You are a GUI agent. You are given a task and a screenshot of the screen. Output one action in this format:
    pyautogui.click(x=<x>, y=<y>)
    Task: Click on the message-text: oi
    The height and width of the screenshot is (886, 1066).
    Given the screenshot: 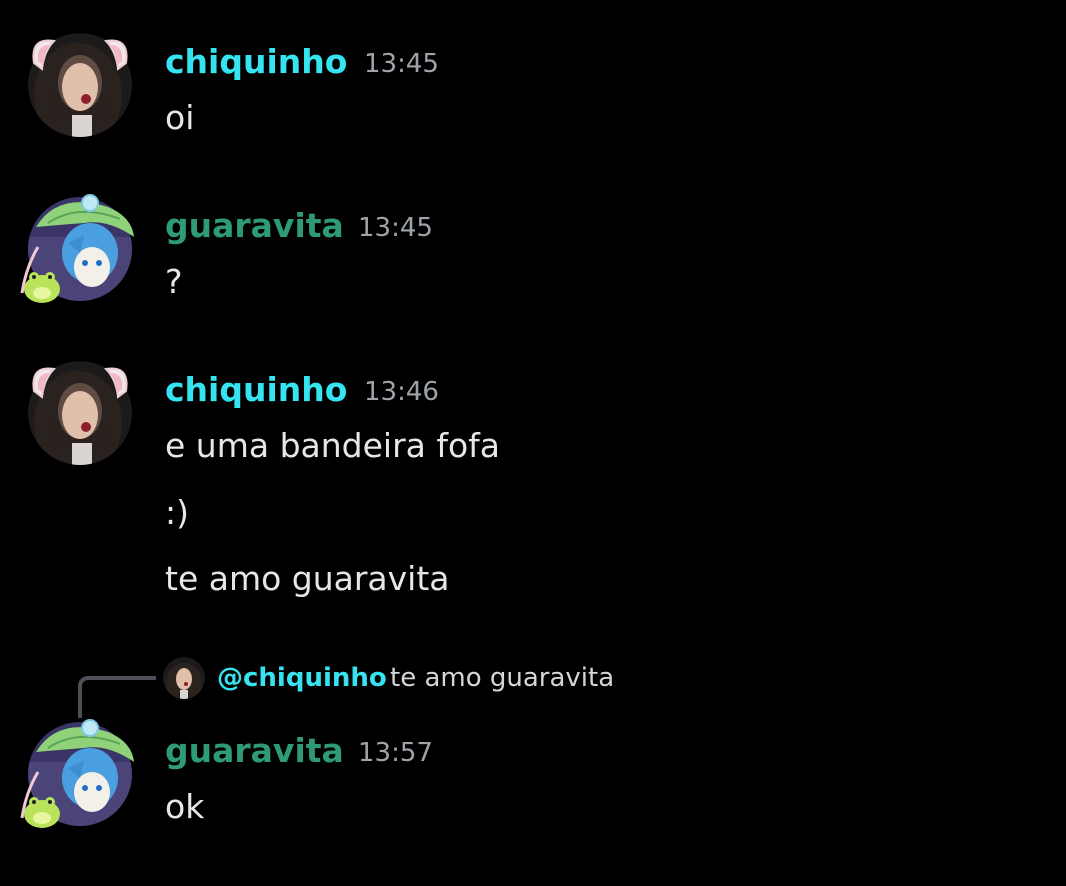 What is the action you would take?
    pyautogui.click(x=180, y=117)
    